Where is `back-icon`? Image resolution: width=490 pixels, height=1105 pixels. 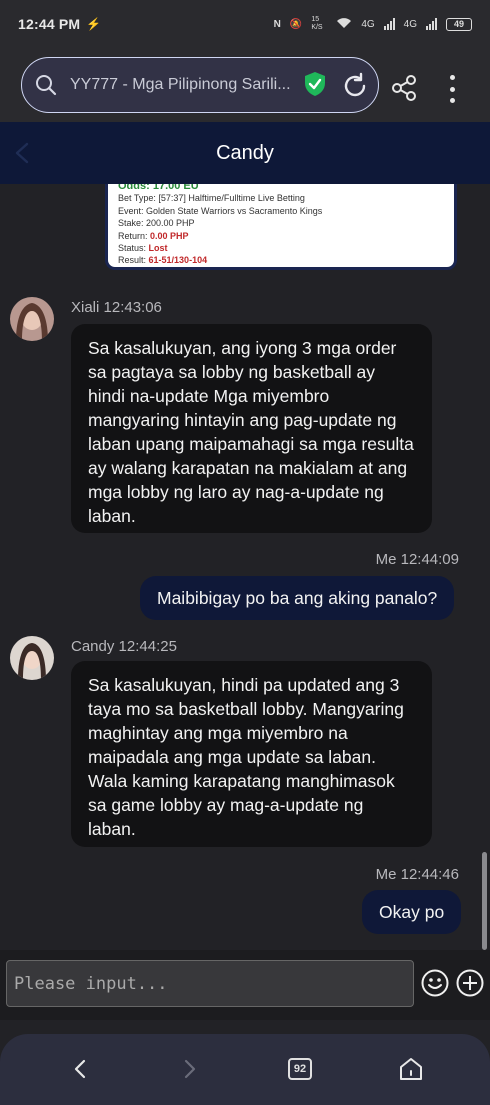
back-icon is located at coordinates (22, 153).